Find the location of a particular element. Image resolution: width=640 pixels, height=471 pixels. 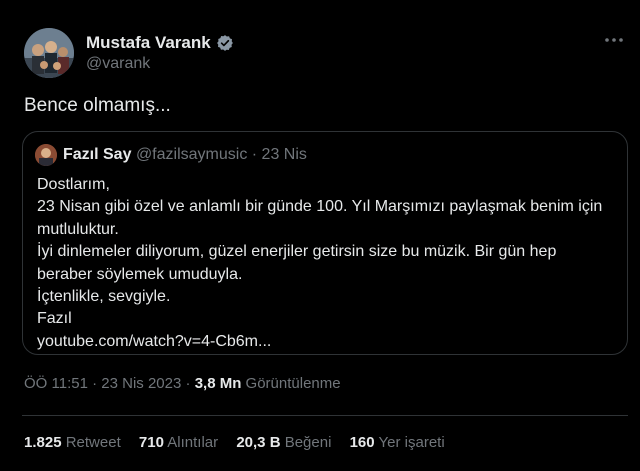

quoted-line: İçtenlikle, sevgiyle. is located at coordinates (104, 297).